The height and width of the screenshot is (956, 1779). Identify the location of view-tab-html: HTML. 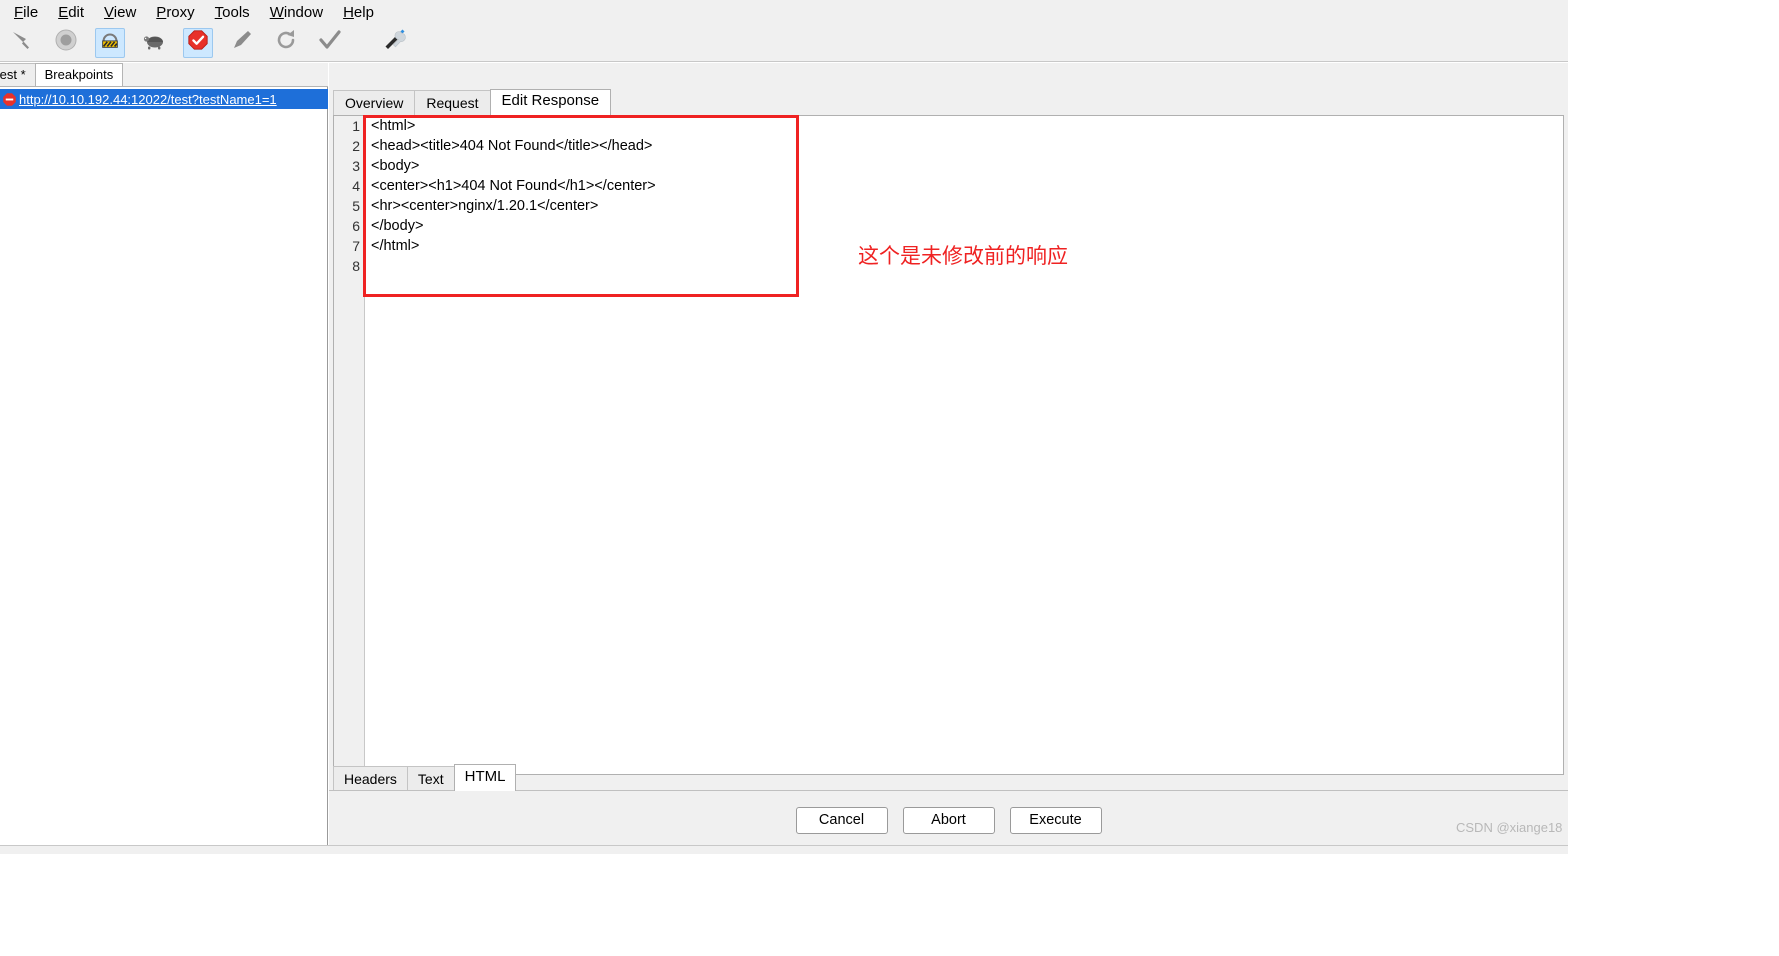
(485, 777).